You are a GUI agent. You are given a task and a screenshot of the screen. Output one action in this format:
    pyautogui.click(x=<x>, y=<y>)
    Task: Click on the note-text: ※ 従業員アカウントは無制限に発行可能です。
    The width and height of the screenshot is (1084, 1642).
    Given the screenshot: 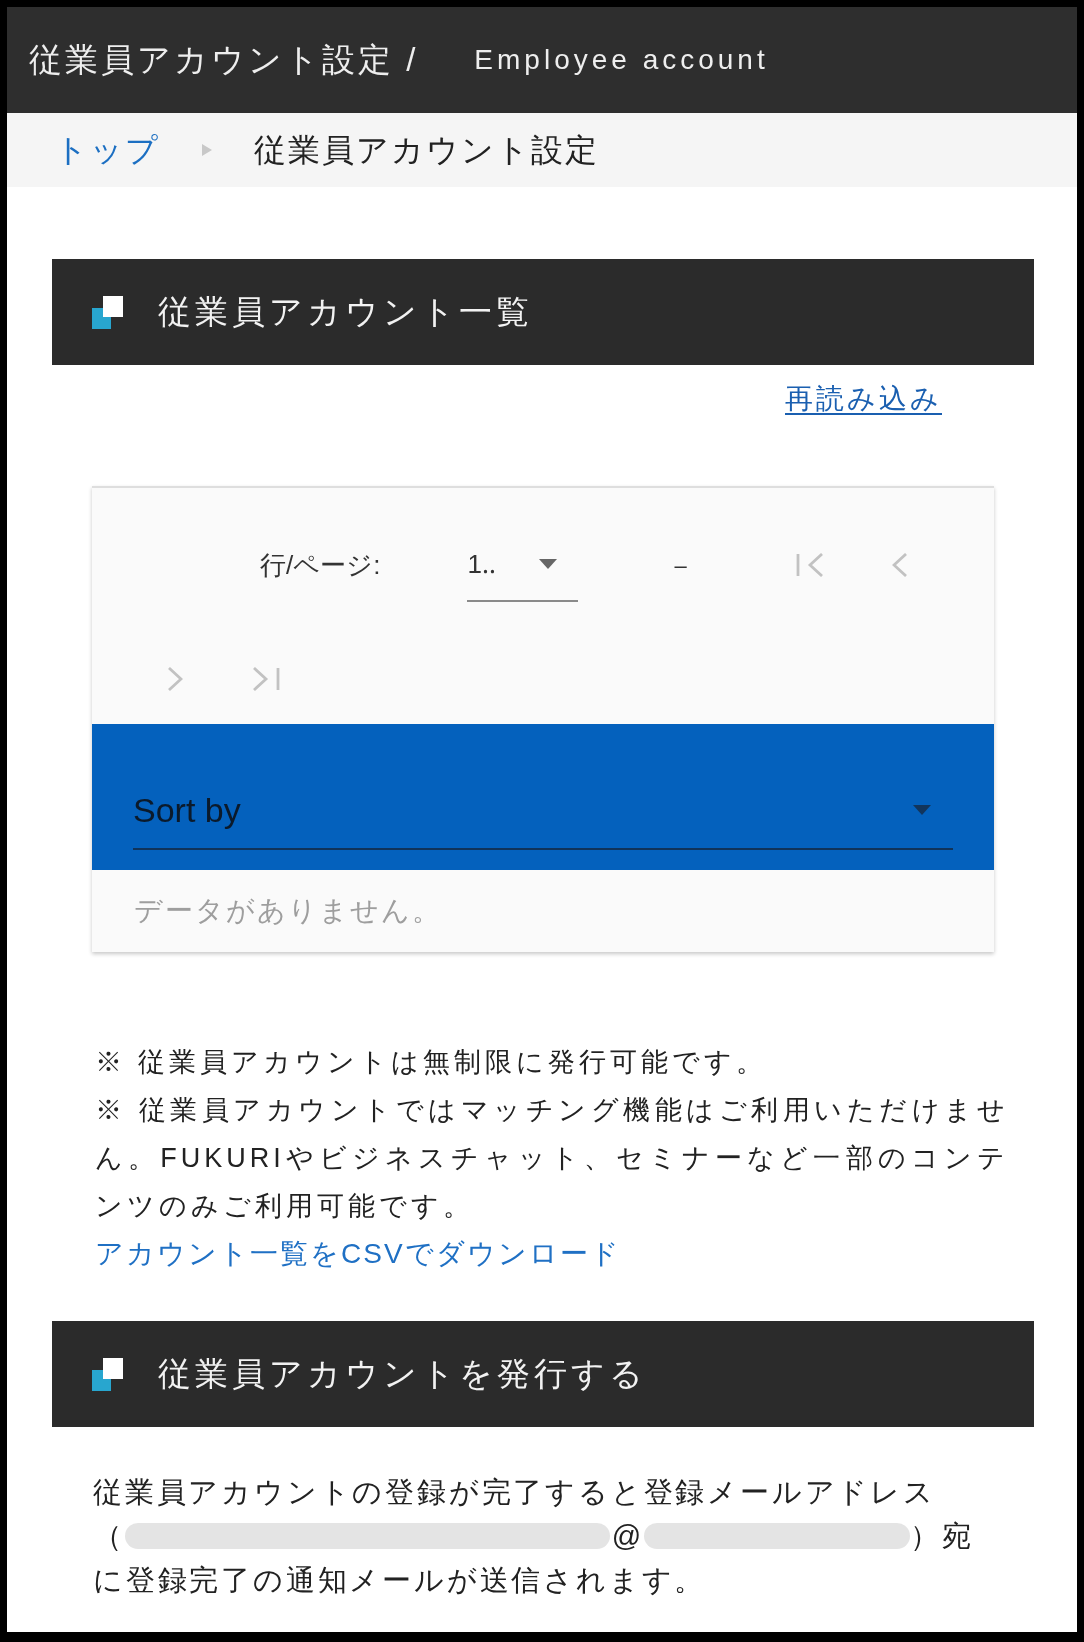 What is the action you would take?
    pyautogui.click(x=431, y=1062)
    